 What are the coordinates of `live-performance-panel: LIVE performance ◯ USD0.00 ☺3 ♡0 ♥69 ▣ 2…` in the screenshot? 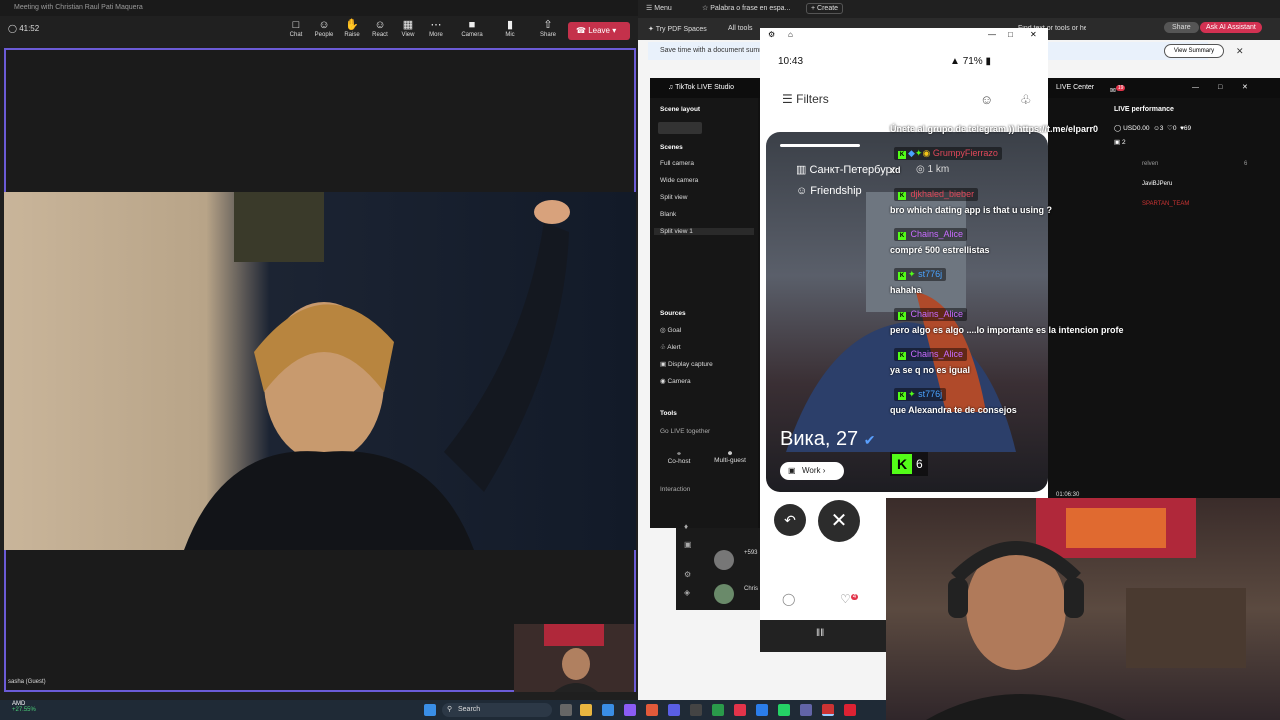 It's located at (1194, 313).